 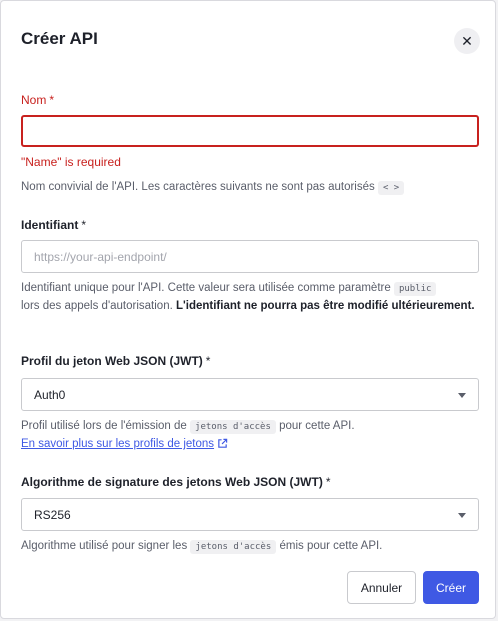 I want to click on cancel-button: Annuler, so click(x=381, y=587).